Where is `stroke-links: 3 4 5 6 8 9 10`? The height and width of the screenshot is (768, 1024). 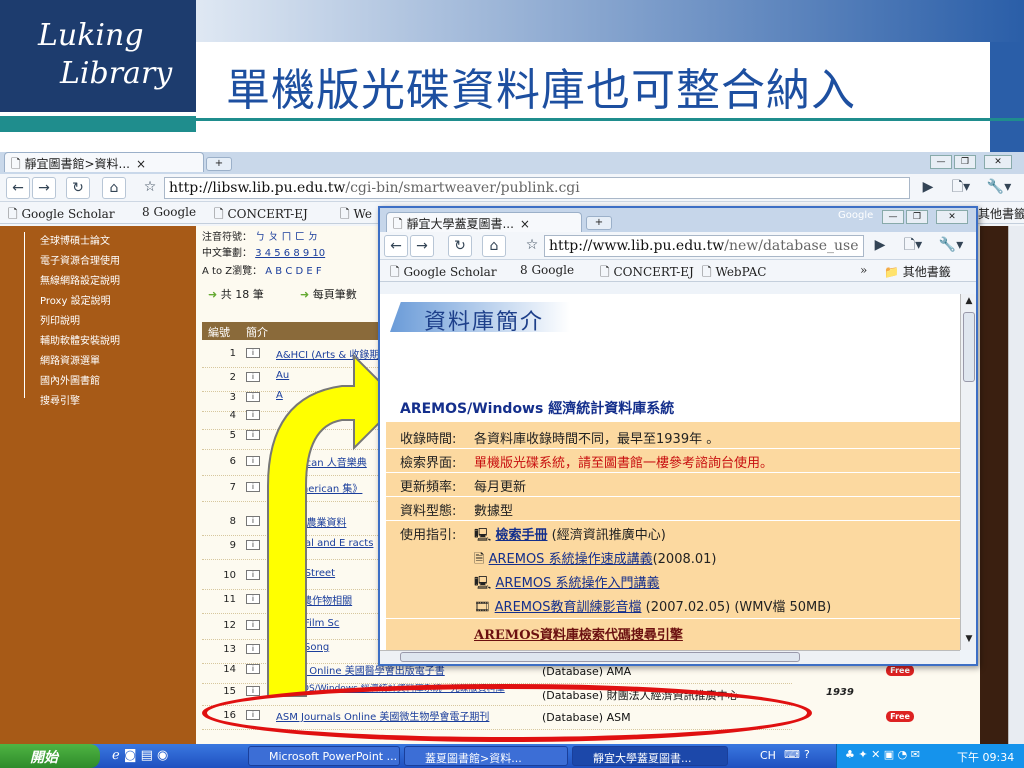 stroke-links: 3 4 5 6 8 9 10 is located at coordinates (290, 253).